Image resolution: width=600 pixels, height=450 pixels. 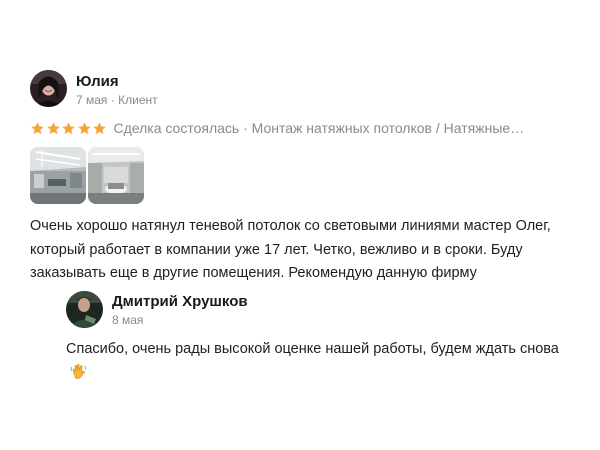 I want to click on review-date: 7 мая, so click(x=92, y=100).